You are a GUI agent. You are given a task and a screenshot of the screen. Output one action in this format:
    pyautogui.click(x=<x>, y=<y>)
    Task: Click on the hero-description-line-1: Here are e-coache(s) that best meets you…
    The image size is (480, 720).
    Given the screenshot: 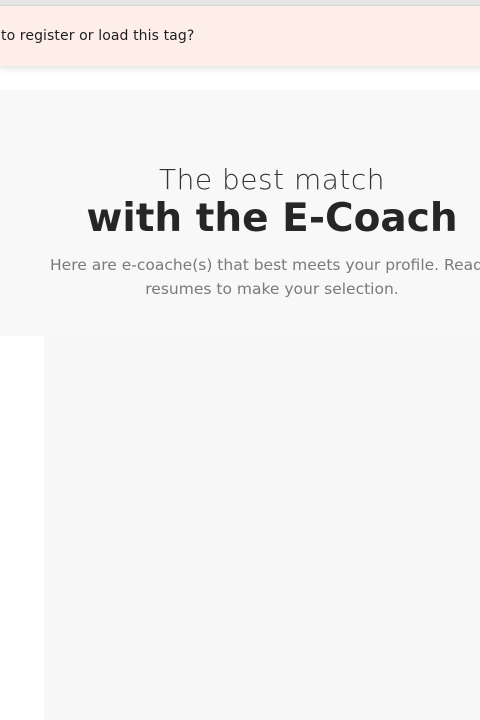 What is the action you would take?
    pyautogui.click(x=265, y=265)
    